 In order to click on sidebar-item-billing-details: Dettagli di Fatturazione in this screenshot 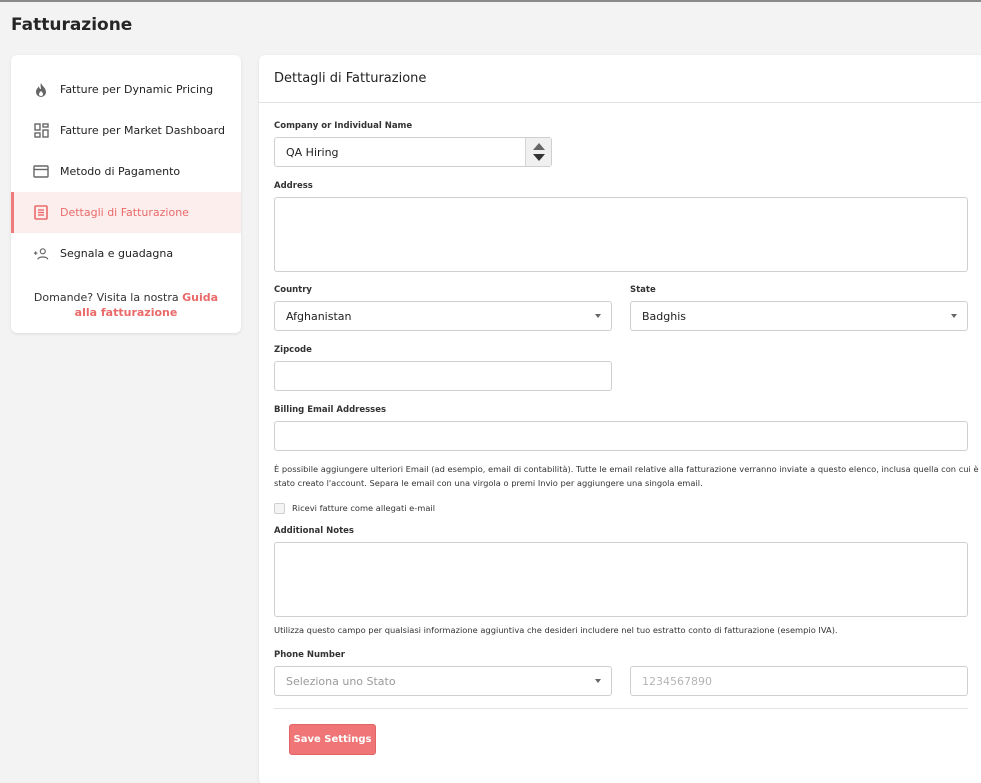, I will do `click(126, 212)`.